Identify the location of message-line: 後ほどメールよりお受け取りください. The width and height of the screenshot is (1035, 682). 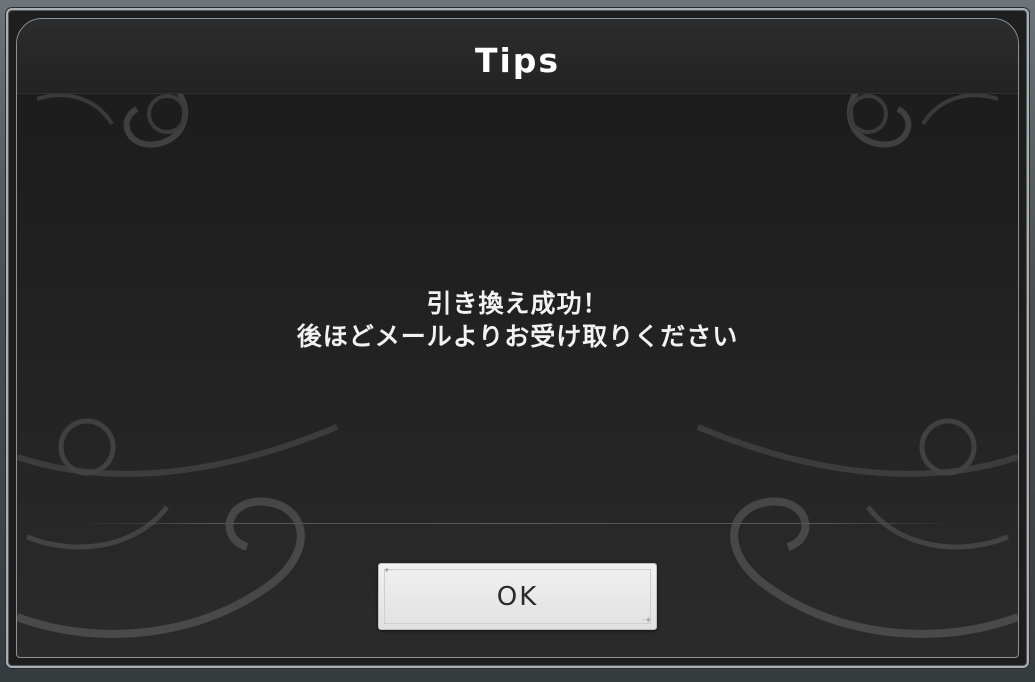
(517, 336).